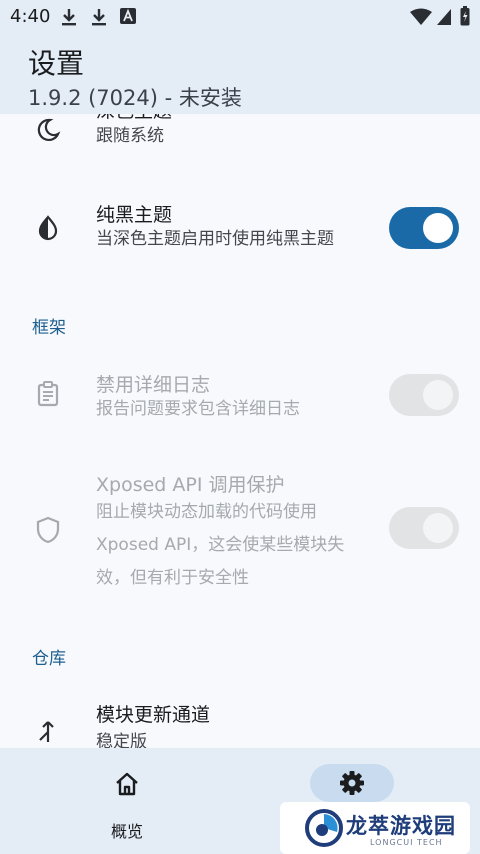 This screenshot has width=480, height=854. Describe the element at coordinates (48, 394) in the screenshot. I see `clipboard-icon` at that location.